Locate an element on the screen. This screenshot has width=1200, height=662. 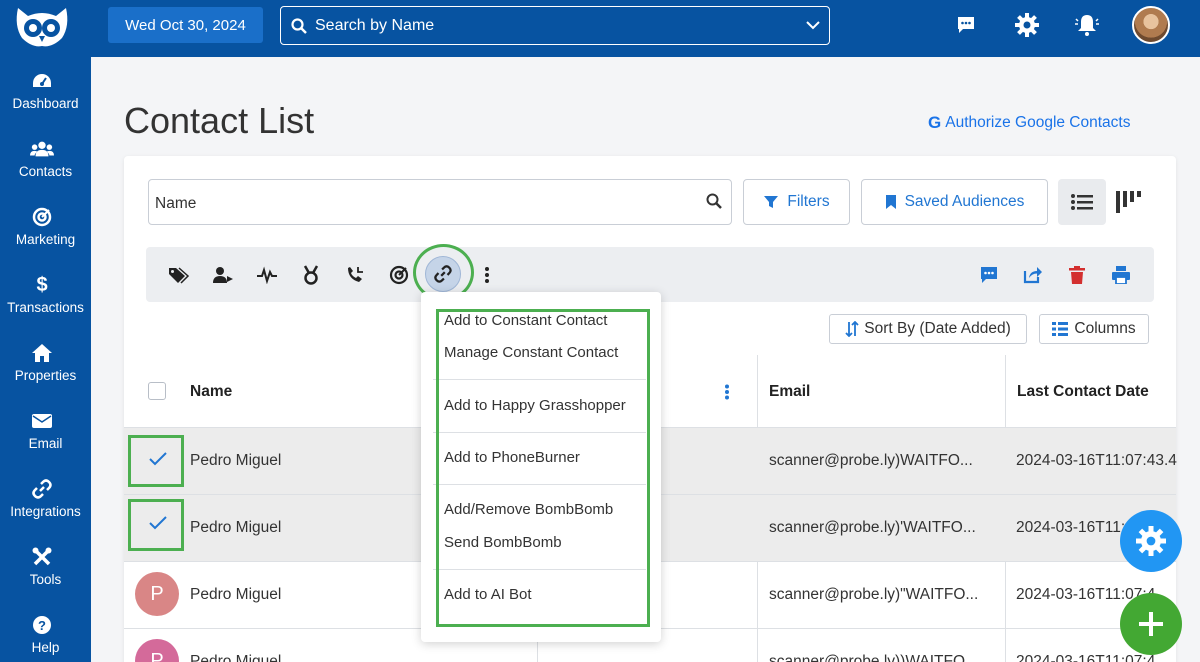
list-icon is located at coordinates (1082, 202).